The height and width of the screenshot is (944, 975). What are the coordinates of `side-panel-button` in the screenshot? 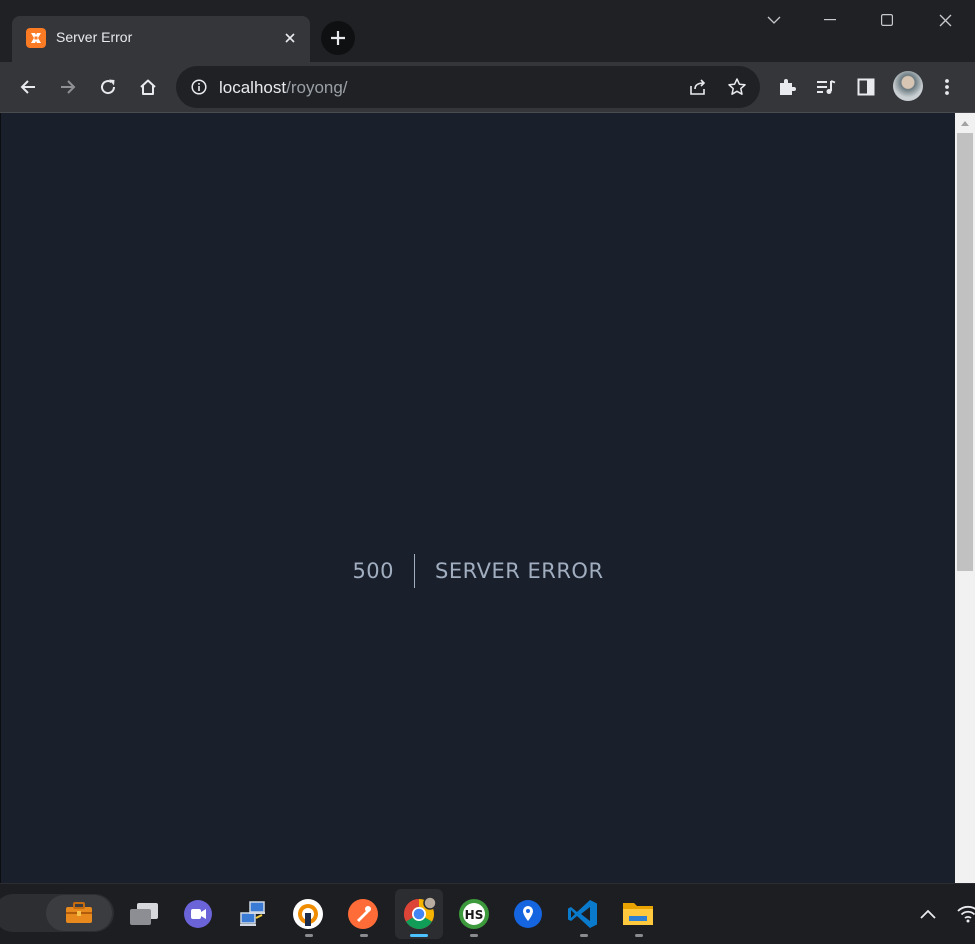 It's located at (866, 87).